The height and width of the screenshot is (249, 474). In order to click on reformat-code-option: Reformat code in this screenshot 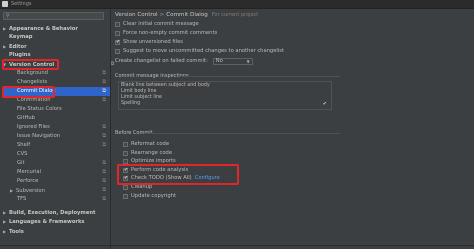, I will do `click(146, 144)`.